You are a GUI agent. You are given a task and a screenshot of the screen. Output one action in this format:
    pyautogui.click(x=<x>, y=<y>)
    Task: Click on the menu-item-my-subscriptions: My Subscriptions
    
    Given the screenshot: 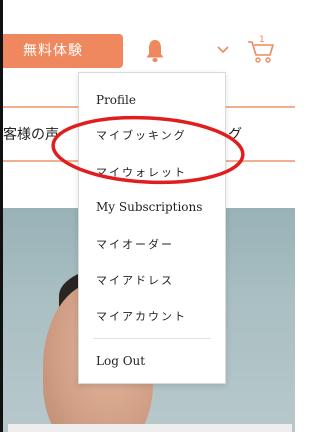 What is the action you would take?
    pyautogui.click(x=149, y=207)
    